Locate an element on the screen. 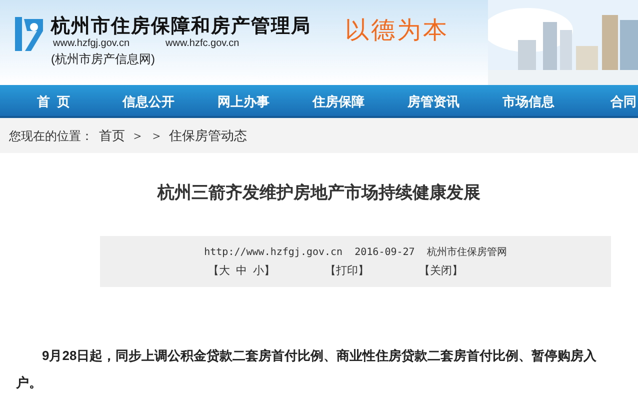 This screenshot has height=408, width=638. breadcrumb-label: 您现在的位置： is located at coordinates (51, 136).